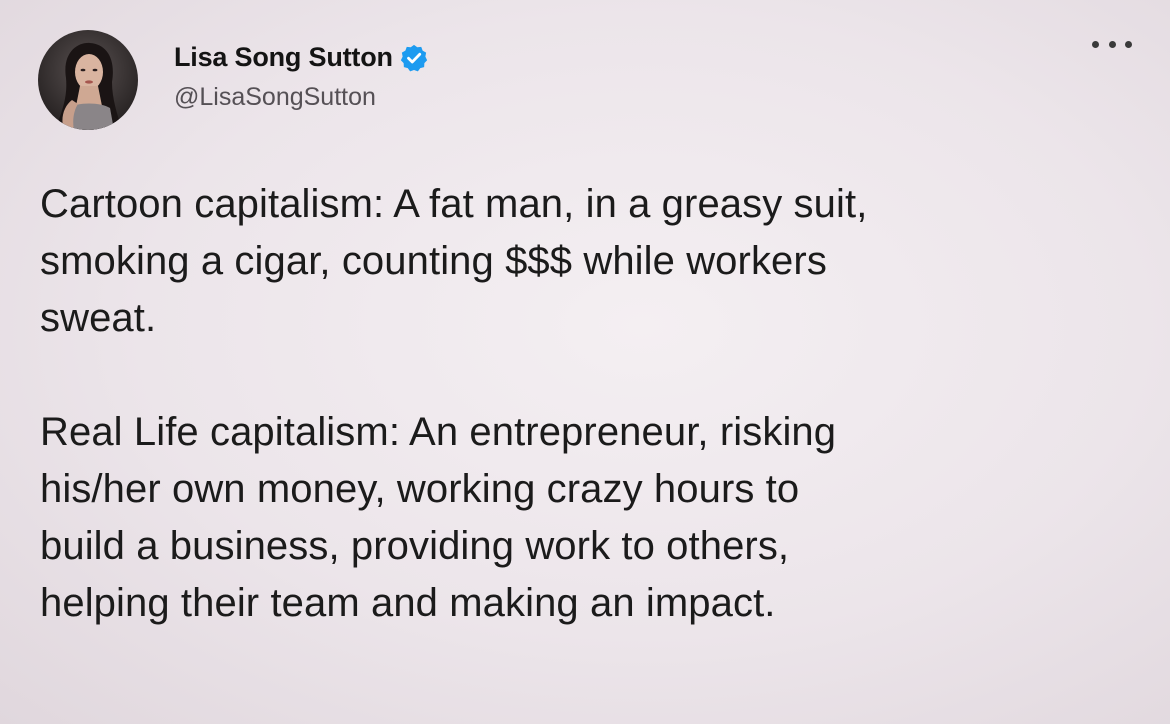 Image resolution: width=1170 pixels, height=724 pixels. I want to click on name-row: Lisa Song Sutton, so click(301, 57).